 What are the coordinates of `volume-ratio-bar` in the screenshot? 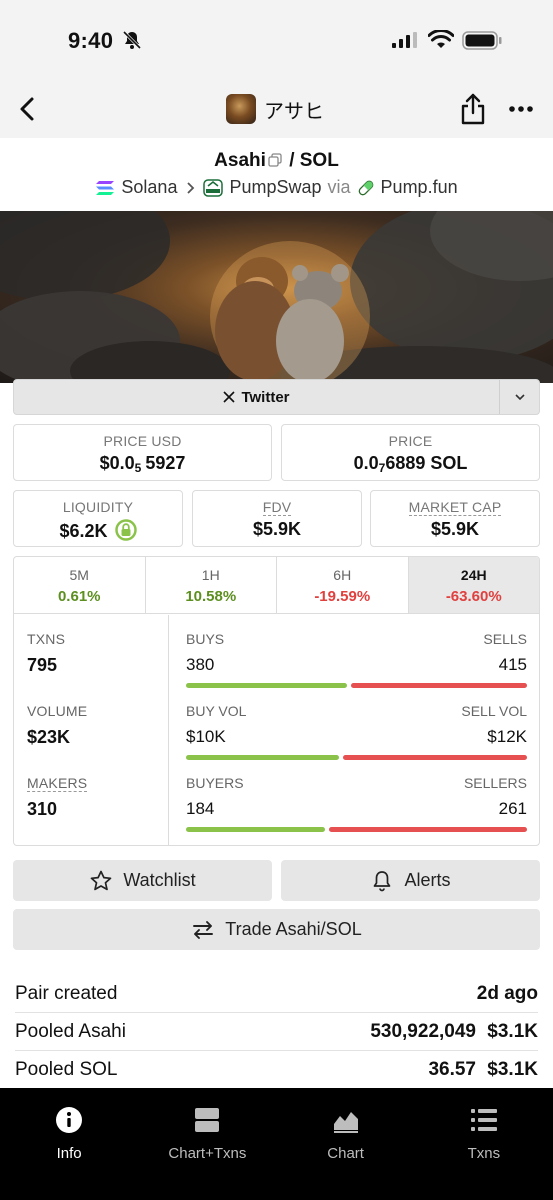 It's located at (356, 757).